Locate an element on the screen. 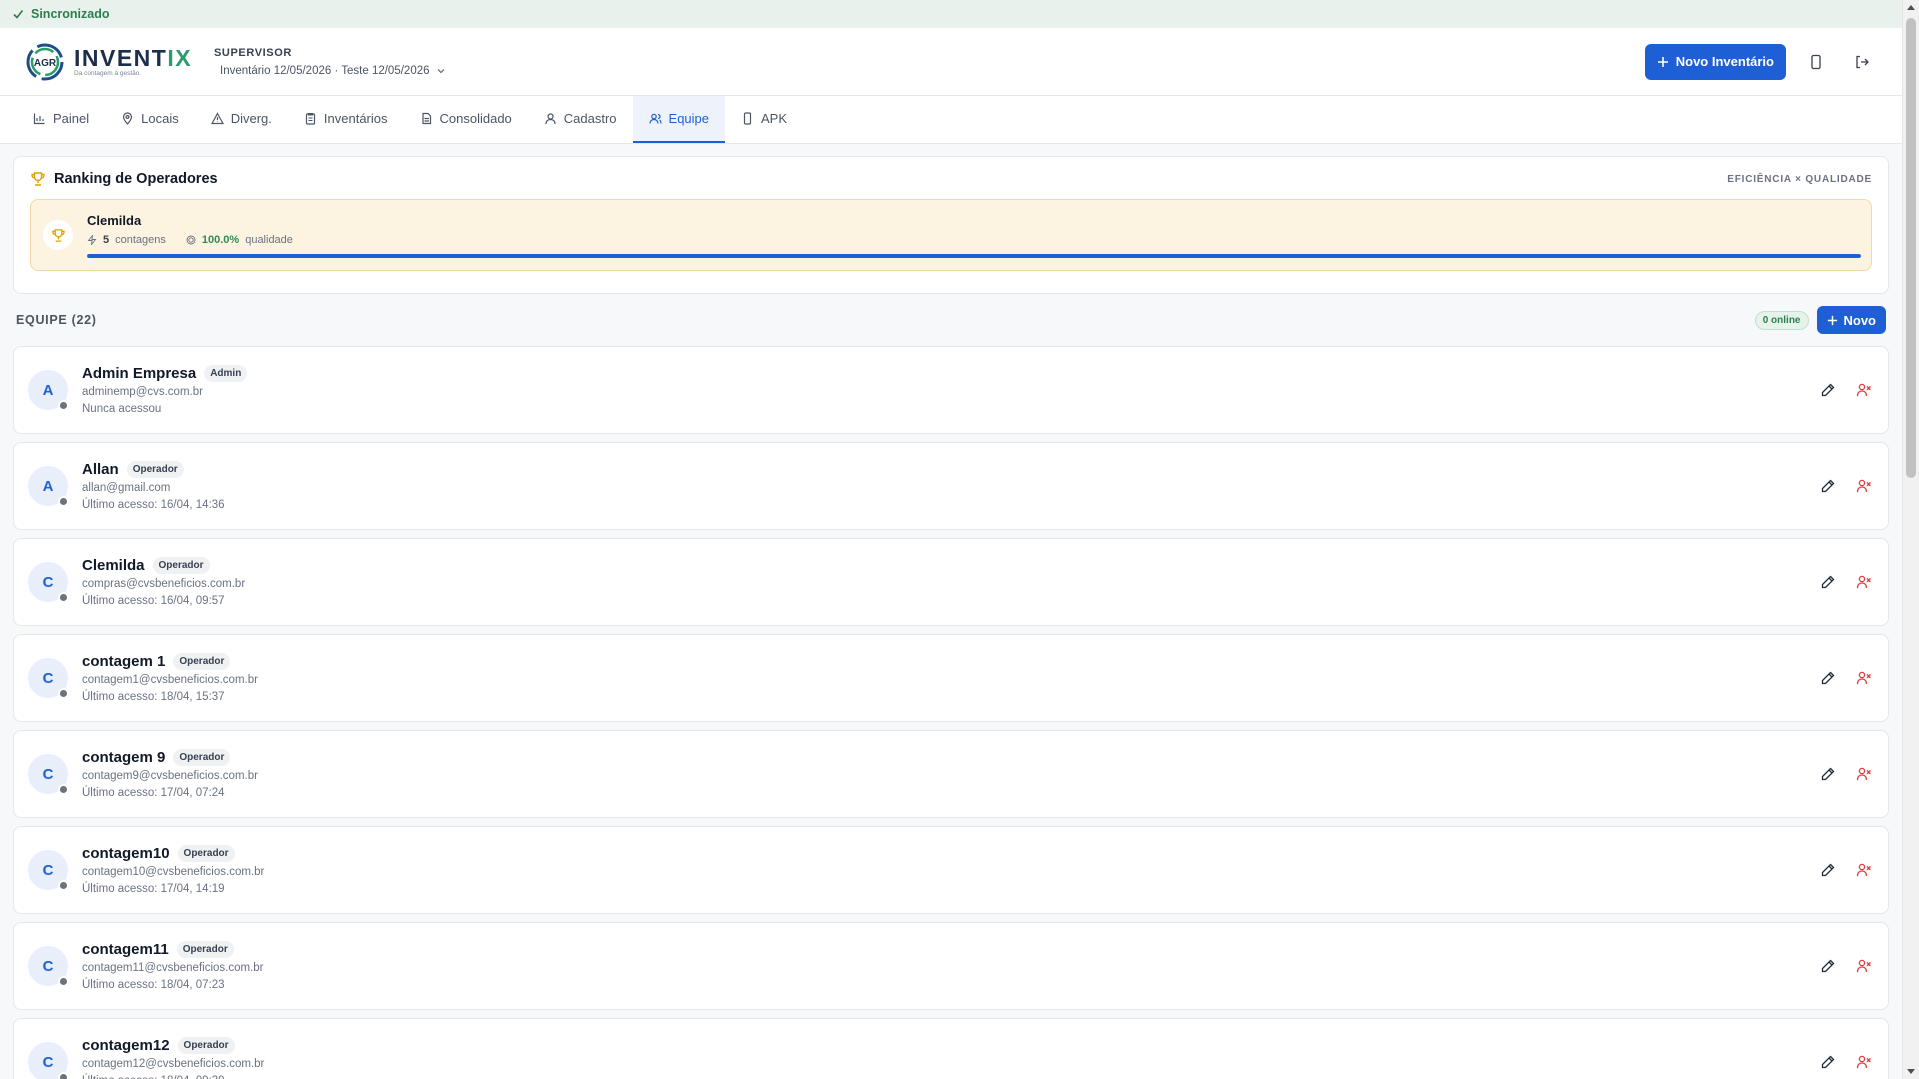 This screenshot has width=1919, height=1079. tab-label: Painel is located at coordinates (71, 118).